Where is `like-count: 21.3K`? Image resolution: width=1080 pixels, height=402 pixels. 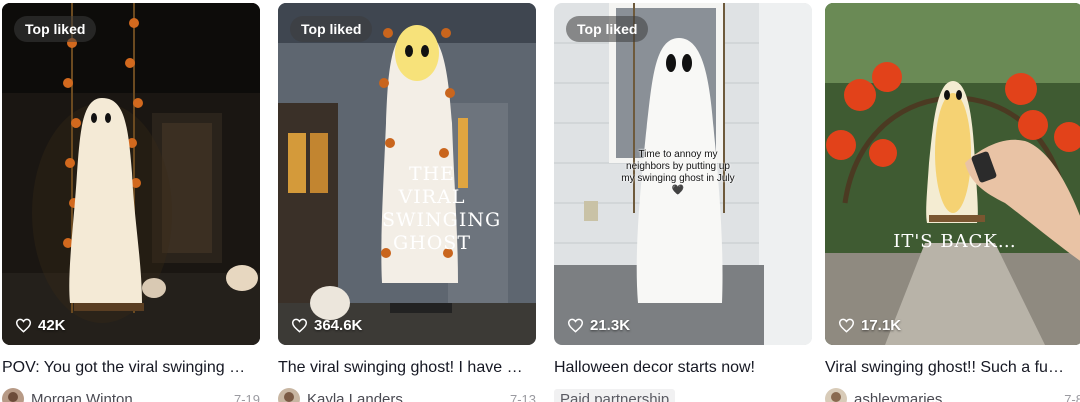
like-count: 21.3K is located at coordinates (598, 325).